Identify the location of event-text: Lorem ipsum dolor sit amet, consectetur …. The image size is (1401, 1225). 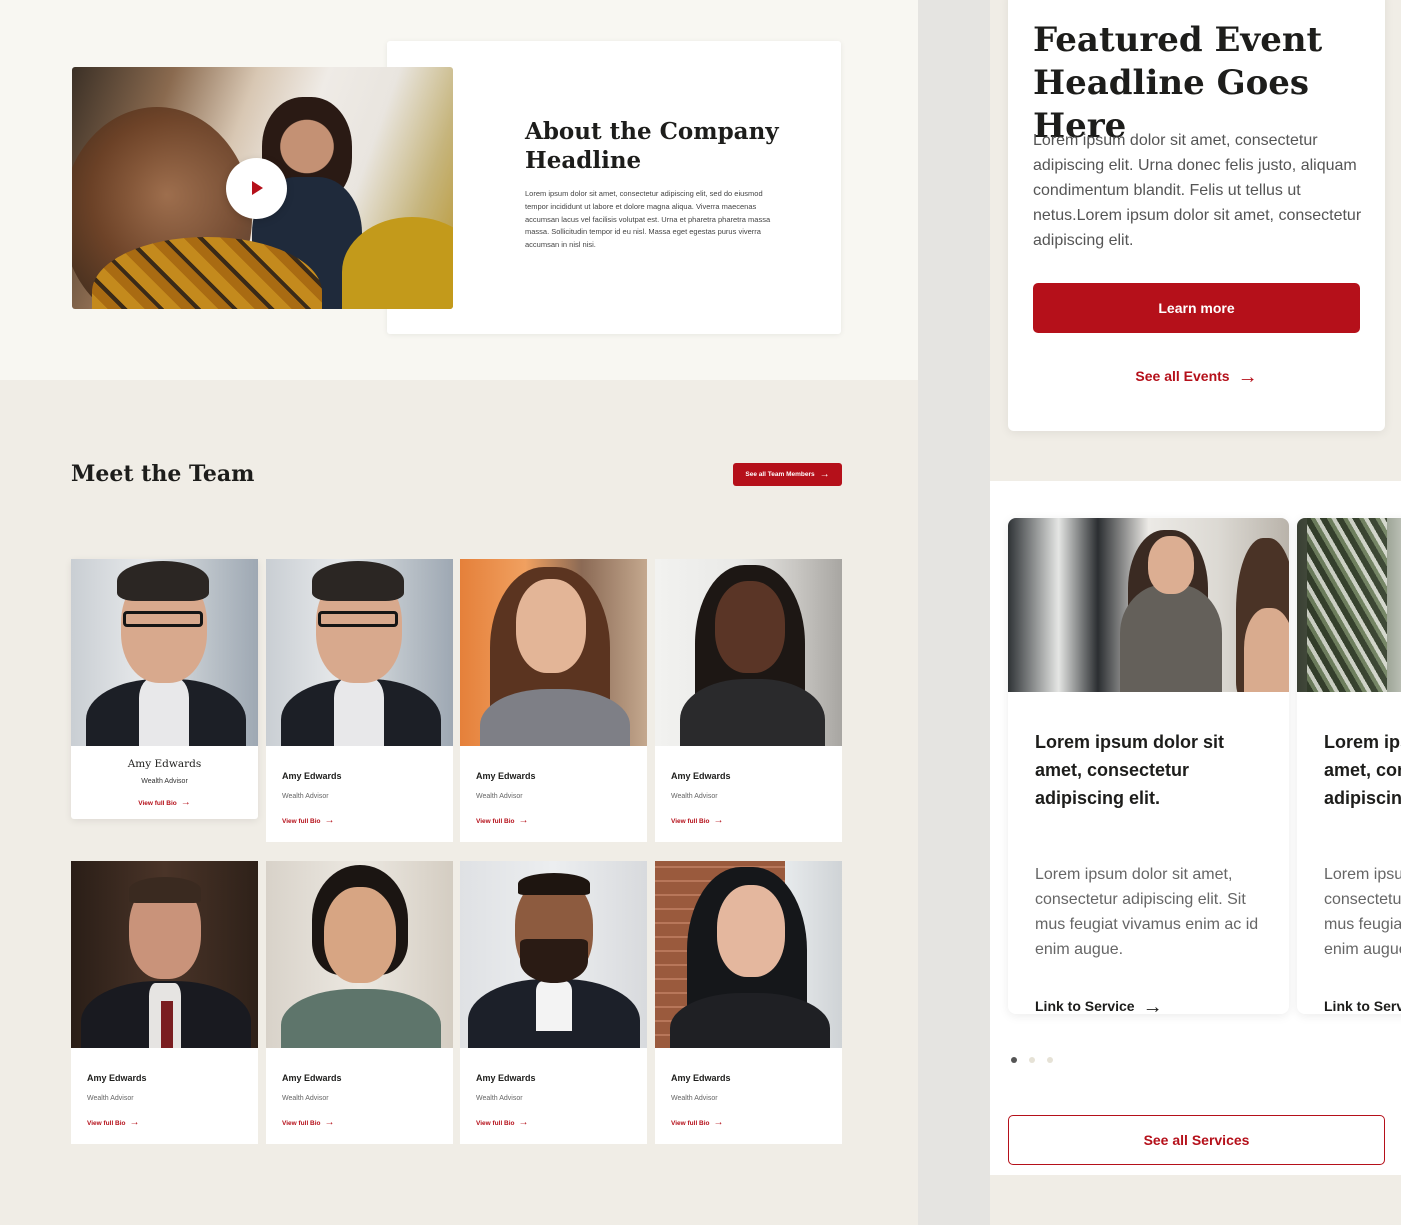
(1197, 190).